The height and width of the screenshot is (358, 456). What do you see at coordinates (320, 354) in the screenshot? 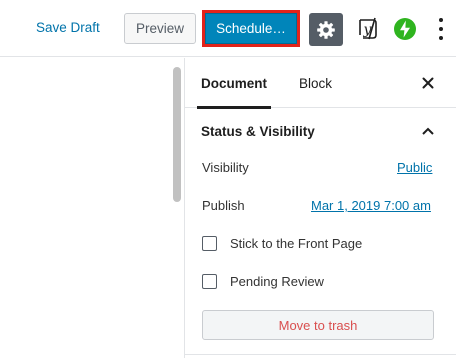
I see `panel-divider` at bounding box center [320, 354].